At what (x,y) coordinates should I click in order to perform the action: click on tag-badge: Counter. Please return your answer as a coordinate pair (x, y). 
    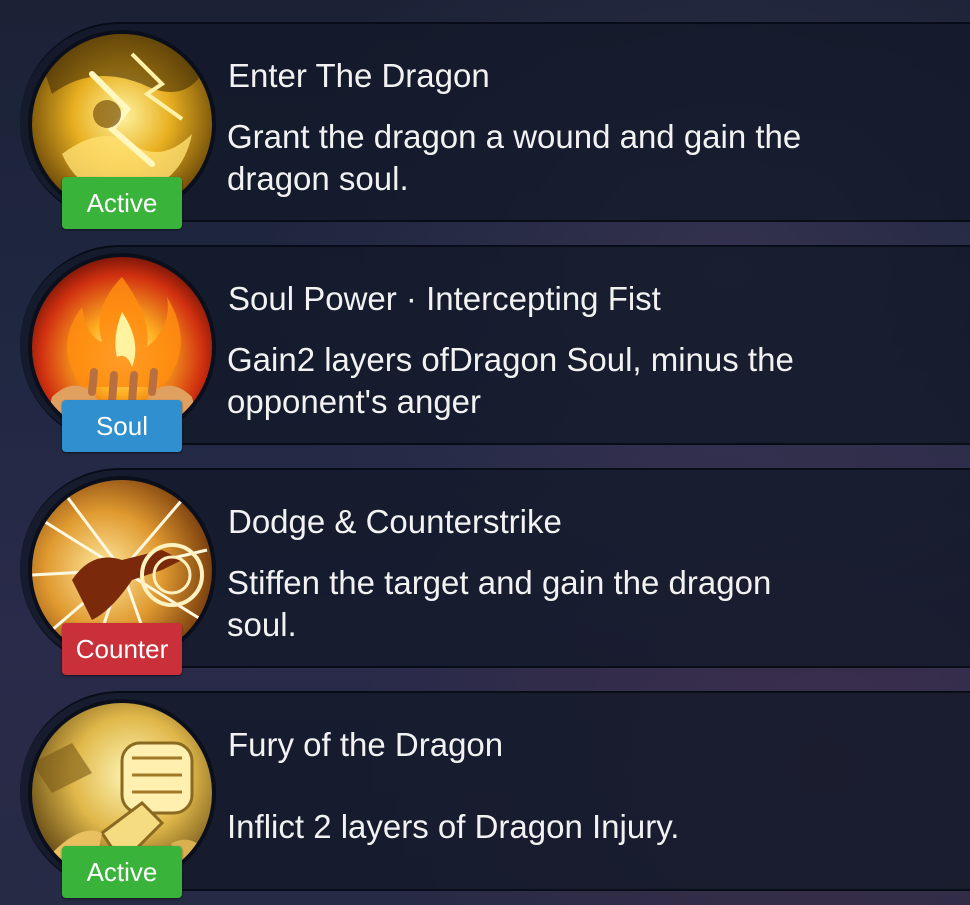
    Looking at the image, I should click on (122, 649).